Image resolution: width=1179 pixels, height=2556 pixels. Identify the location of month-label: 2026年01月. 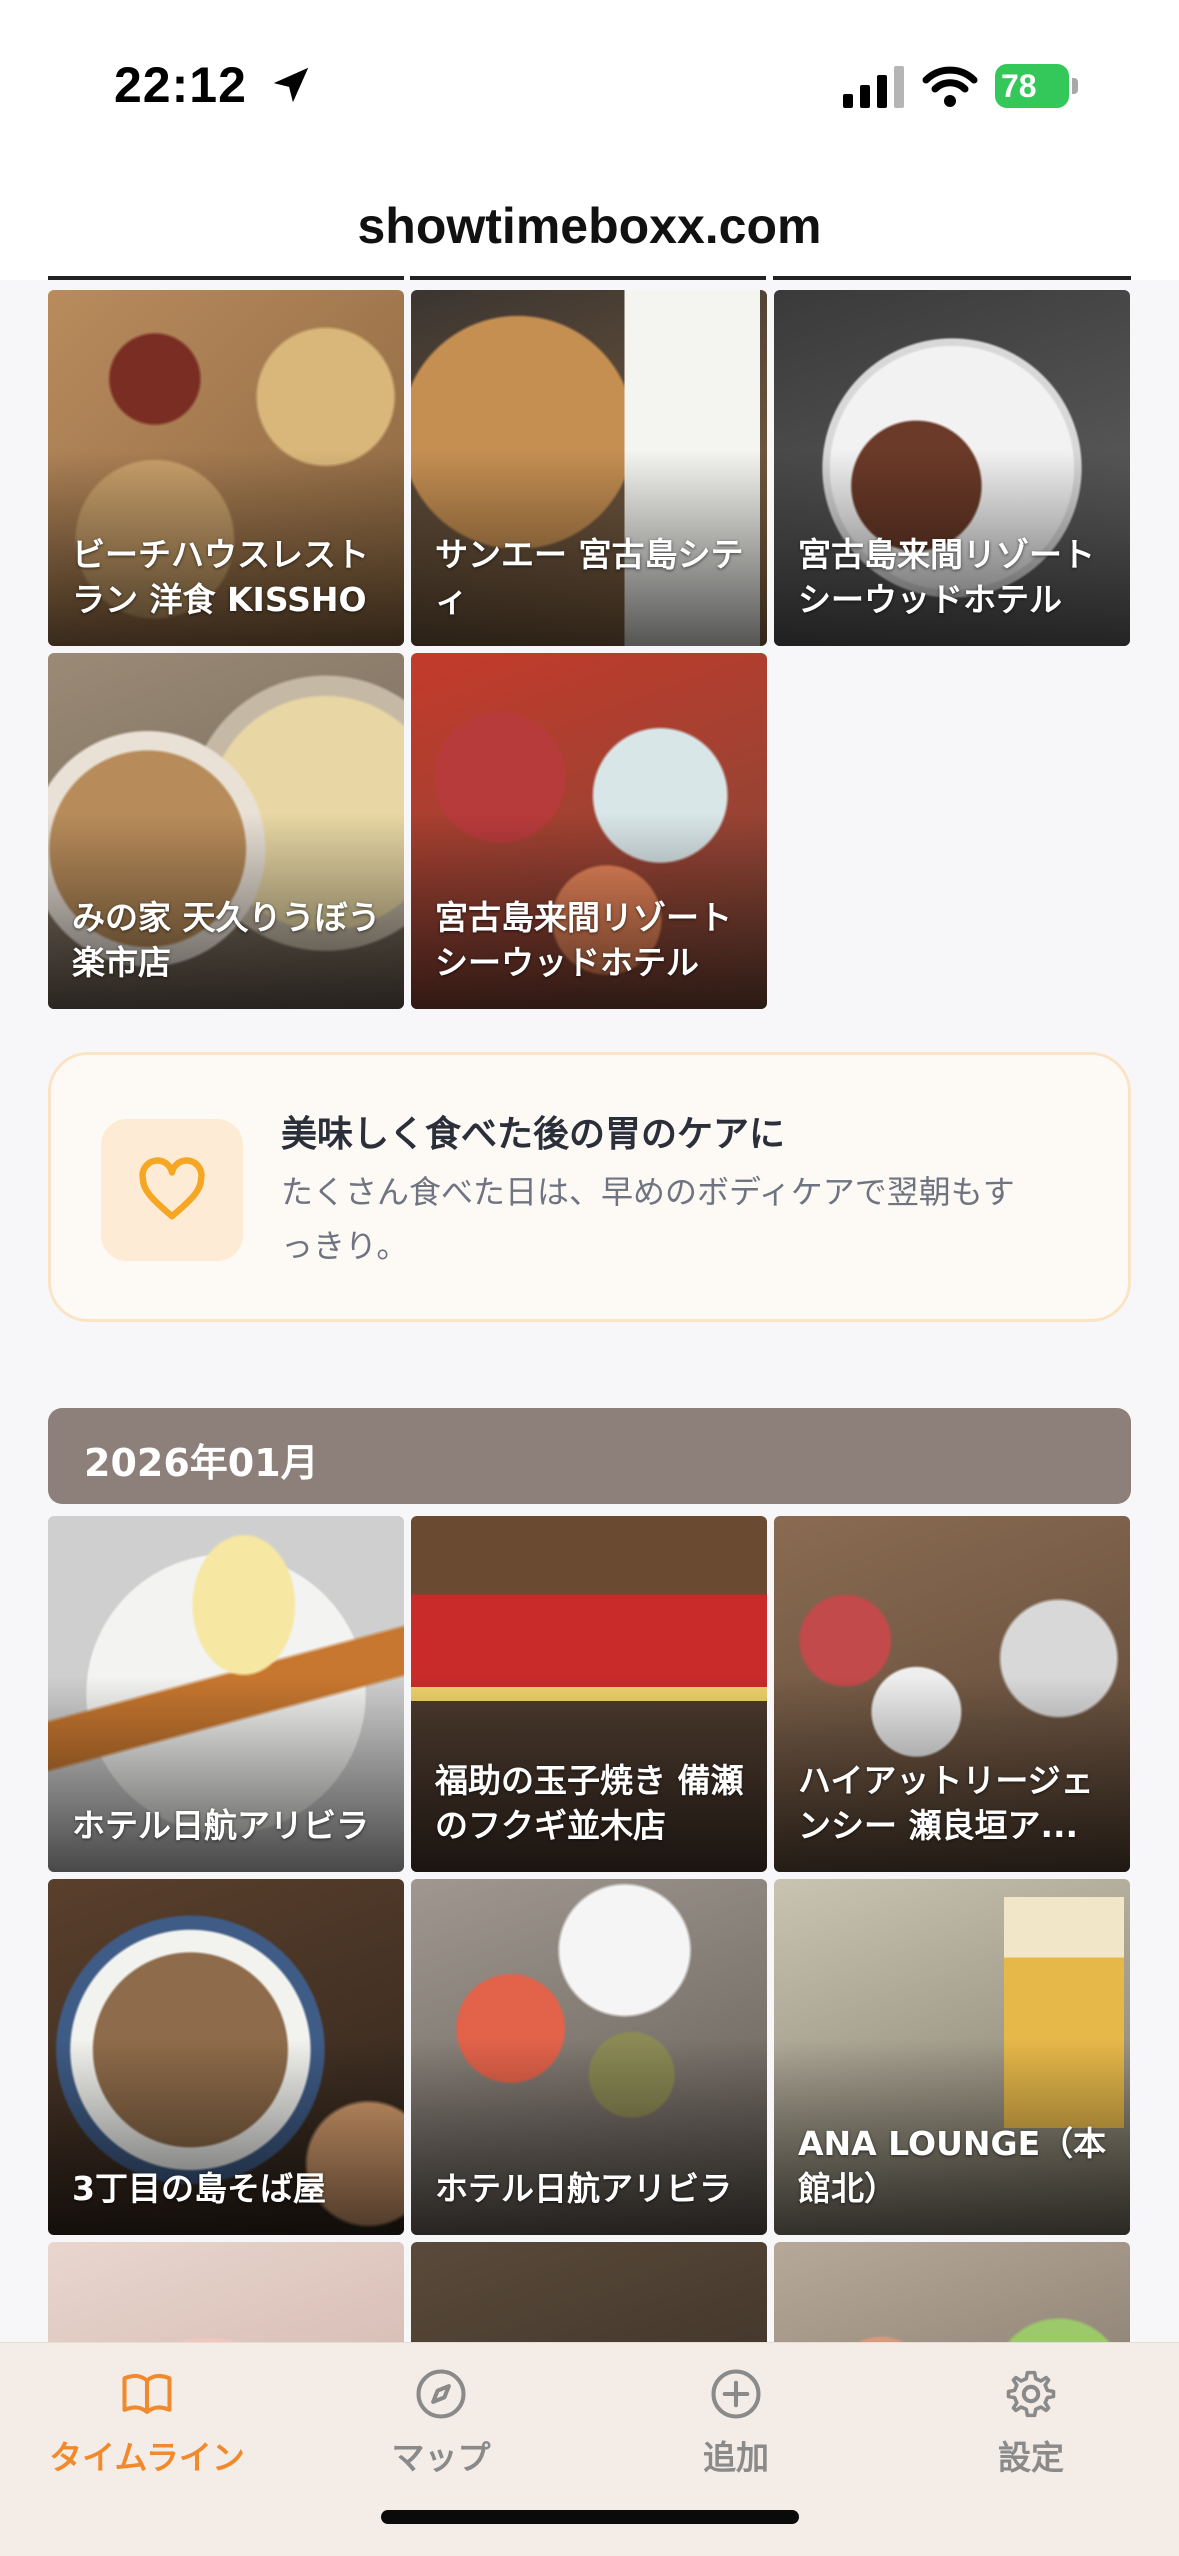
(201, 1463).